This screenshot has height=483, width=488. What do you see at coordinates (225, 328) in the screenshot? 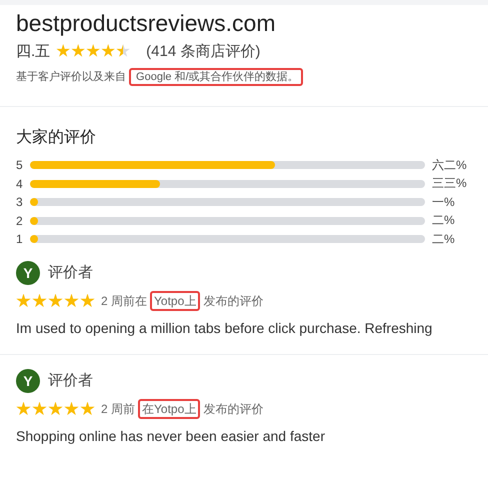
I see `review-text: Im used to opening a million tabs before click purchase. Refreshing` at bounding box center [225, 328].